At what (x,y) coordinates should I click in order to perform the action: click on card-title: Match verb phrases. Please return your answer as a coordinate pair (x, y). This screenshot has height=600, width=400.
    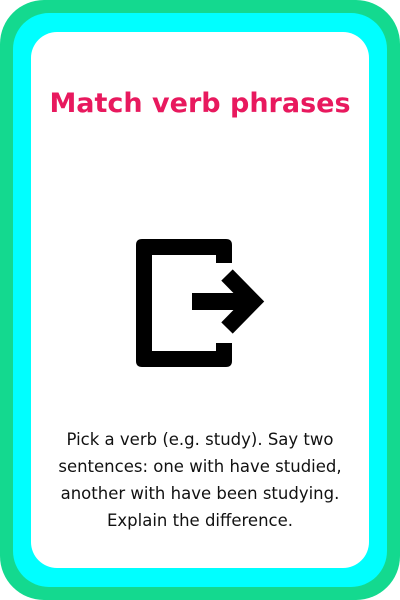
    Looking at the image, I should click on (200, 103).